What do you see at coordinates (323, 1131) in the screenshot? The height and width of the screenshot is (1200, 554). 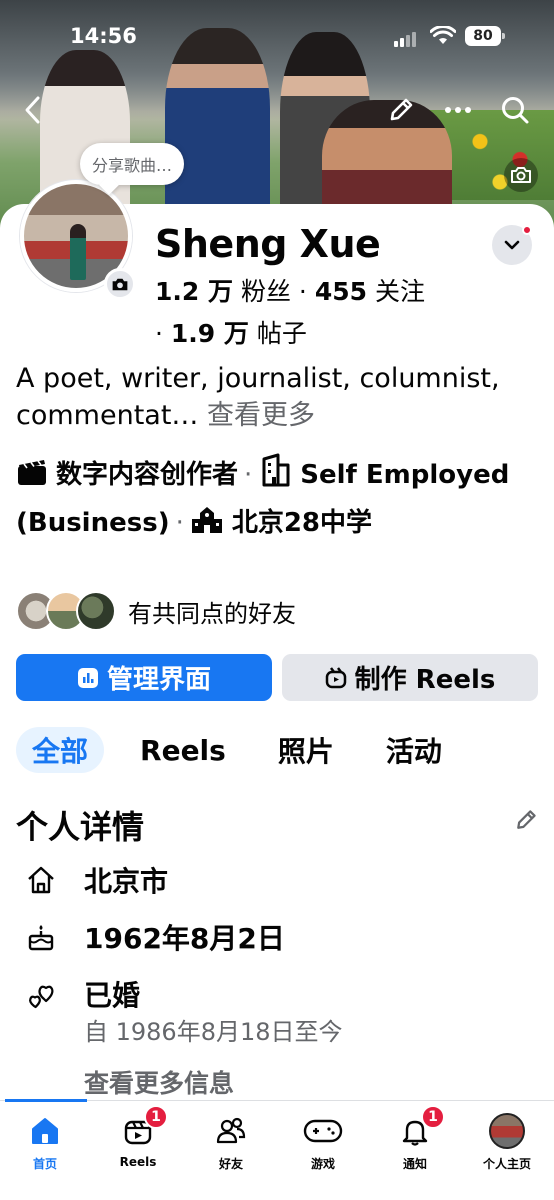 I see `gaming-icon` at bounding box center [323, 1131].